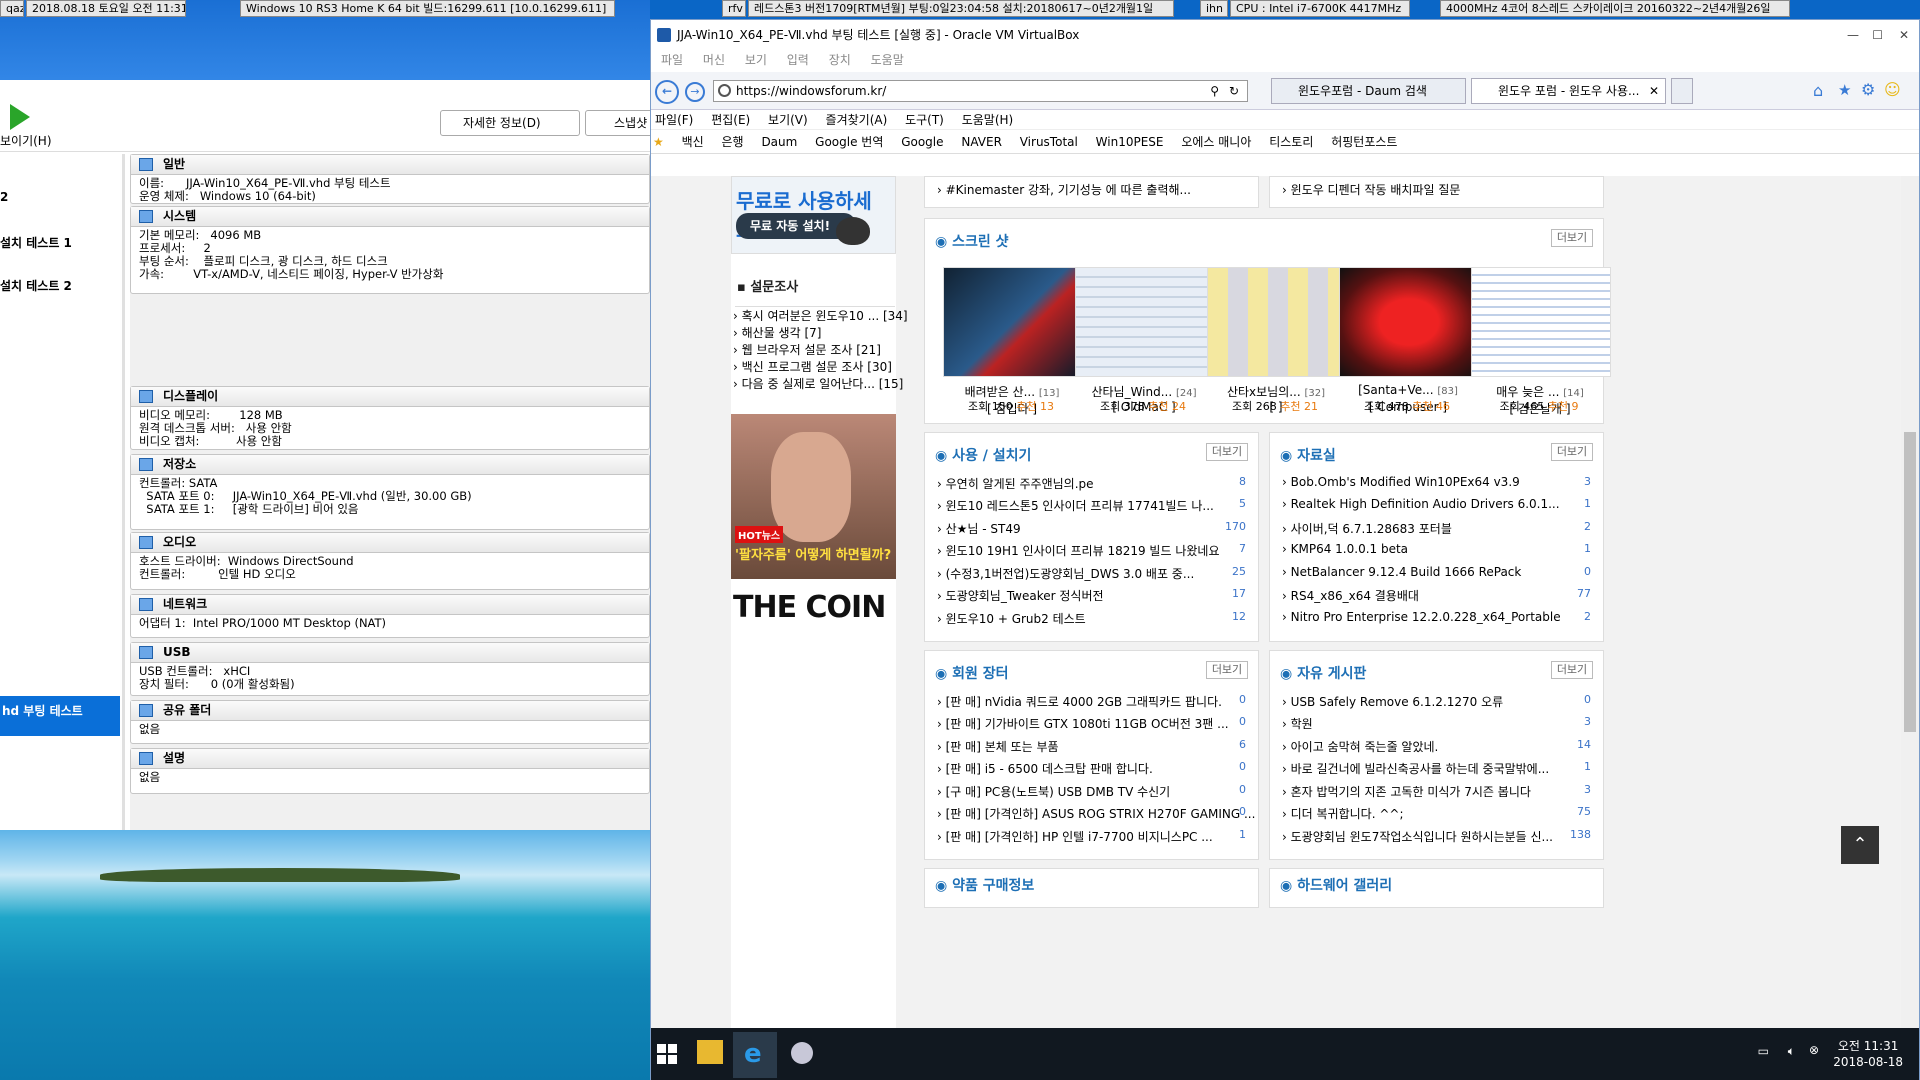  What do you see at coordinates (1049, 142) in the screenshot?
I see `fav-virustotal: VirusTotal` at bounding box center [1049, 142].